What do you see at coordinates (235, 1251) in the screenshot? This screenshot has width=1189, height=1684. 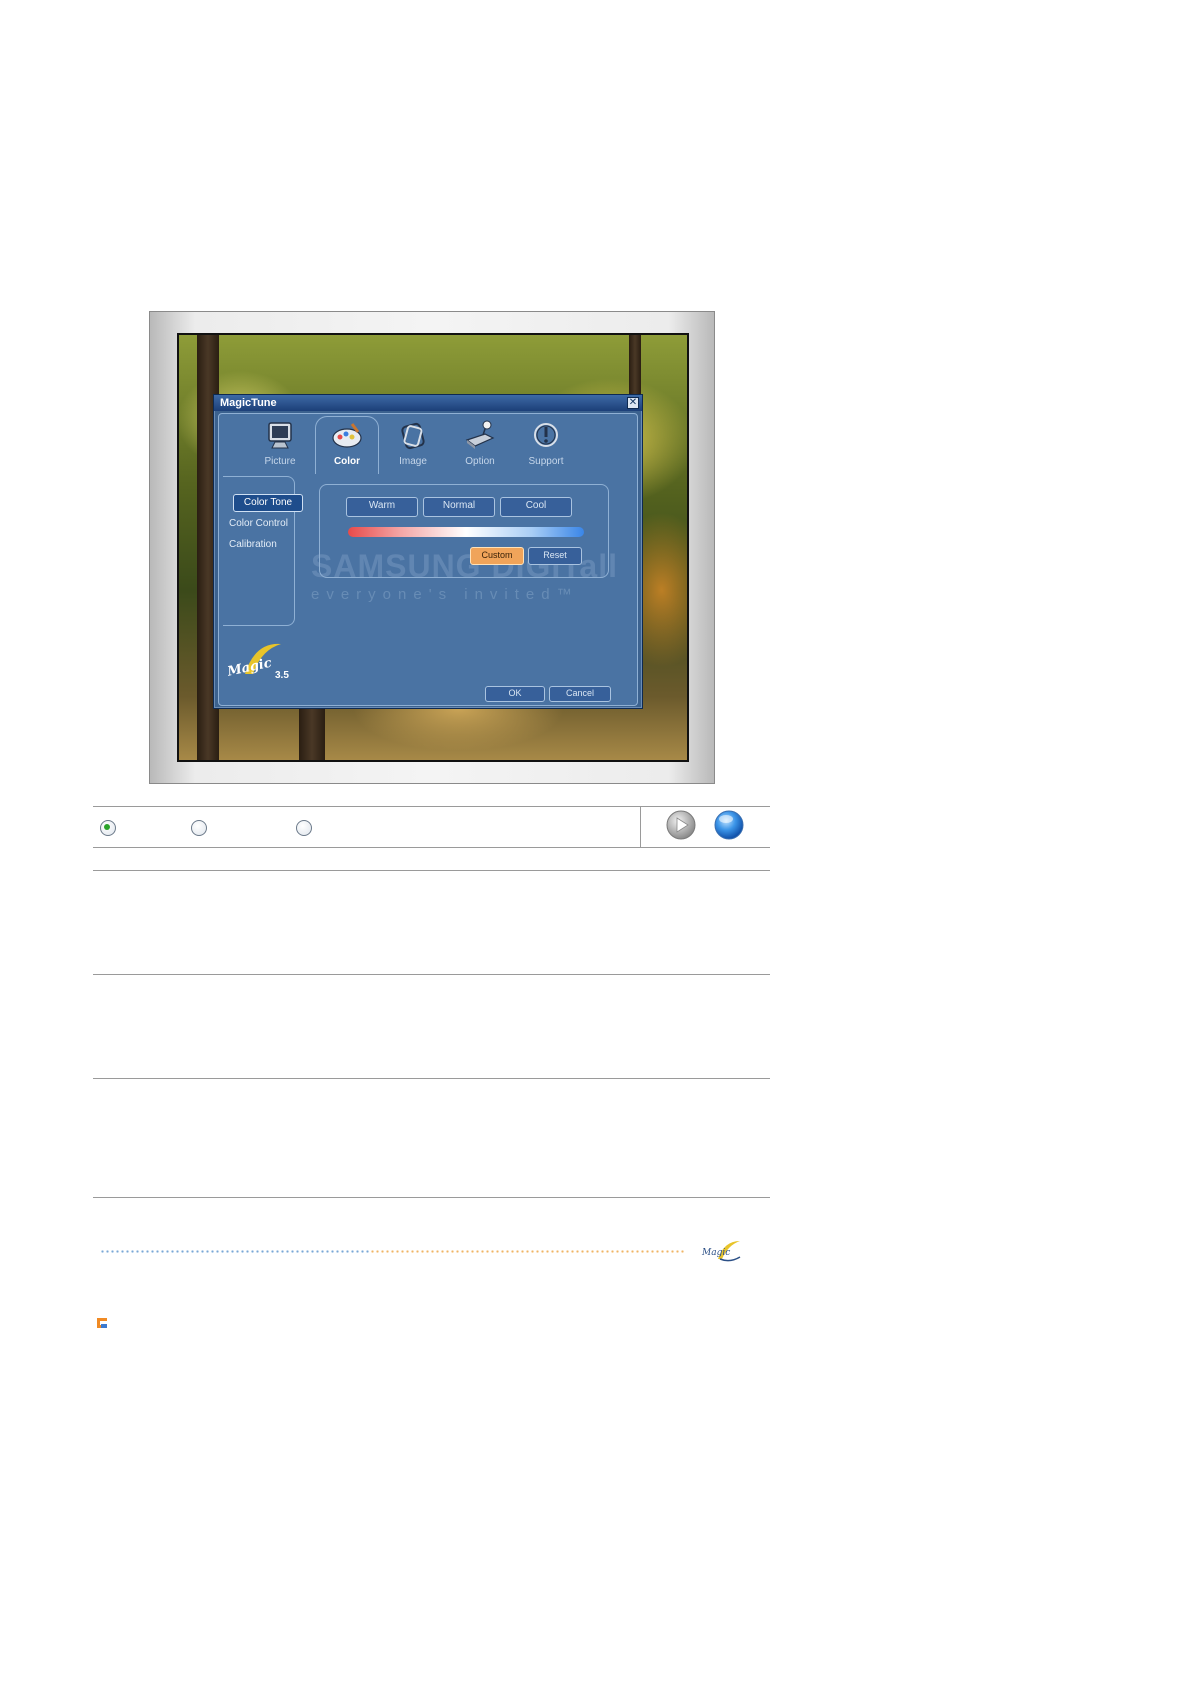 I see `dotted-divider-blue` at bounding box center [235, 1251].